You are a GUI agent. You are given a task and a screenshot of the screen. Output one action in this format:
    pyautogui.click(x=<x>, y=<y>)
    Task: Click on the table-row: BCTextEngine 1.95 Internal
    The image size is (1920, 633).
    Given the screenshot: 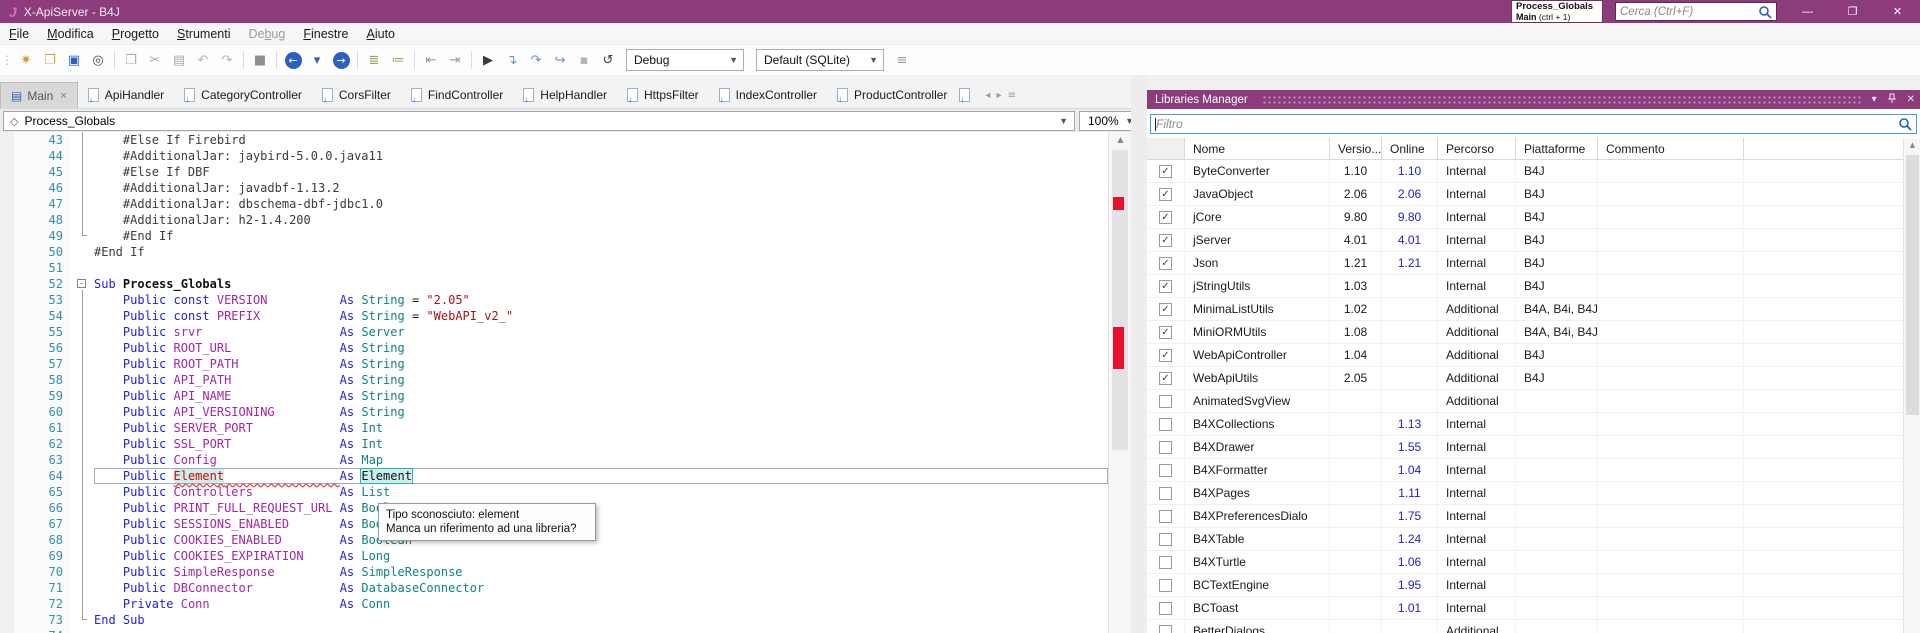 What is the action you would take?
    pyautogui.click(x=1533, y=585)
    